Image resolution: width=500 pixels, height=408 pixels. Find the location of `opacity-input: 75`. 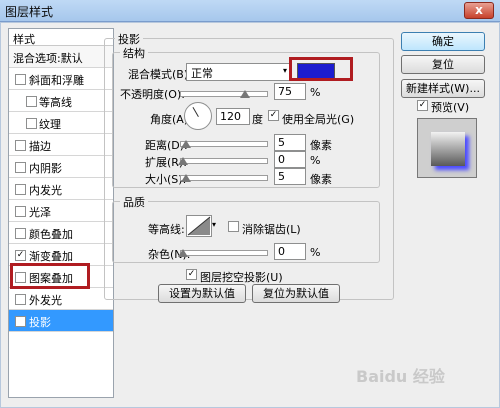

opacity-input: 75 is located at coordinates (290, 91).